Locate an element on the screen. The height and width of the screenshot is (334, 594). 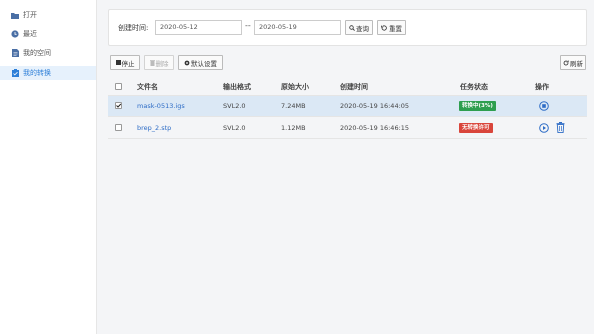
stop-icon is located at coordinates (118, 62).